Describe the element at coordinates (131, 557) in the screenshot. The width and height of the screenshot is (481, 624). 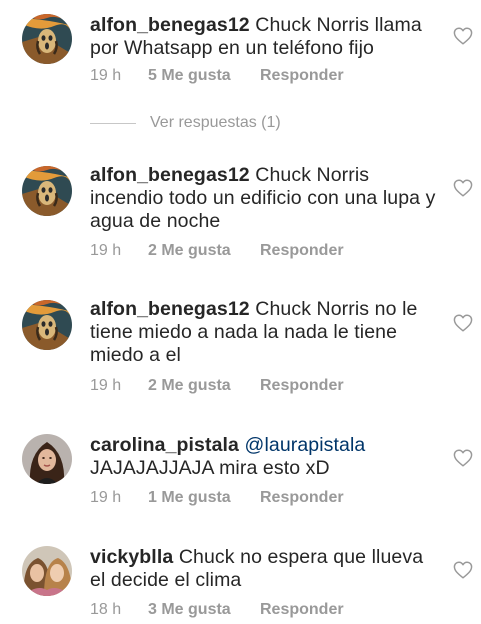
I see `comment-username: vickyblla` at that location.